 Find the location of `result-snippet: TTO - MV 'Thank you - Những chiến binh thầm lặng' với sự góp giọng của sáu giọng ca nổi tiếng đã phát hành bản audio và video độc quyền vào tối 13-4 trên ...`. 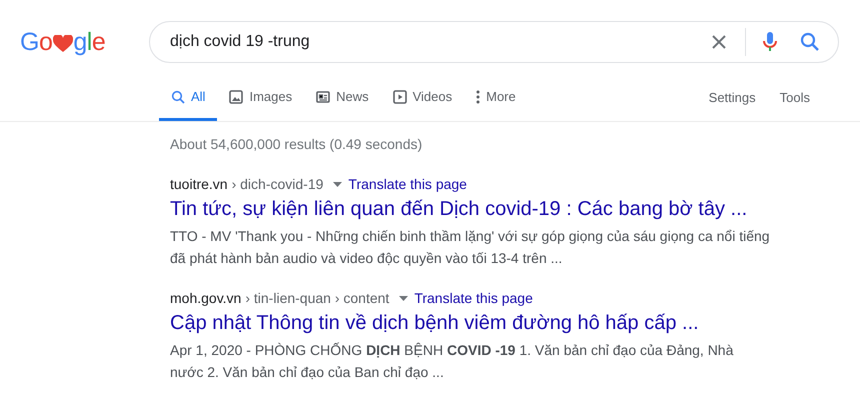

result-snippet: TTO - MV 'Thank you - Những chiến binh thầm lặng' với sự góp giọng của sáu giọng ca nổi tiếng đã phát hành bản audio và video độc quyền vào tối 13-4 trên ... is located at coordinates (470, 247).